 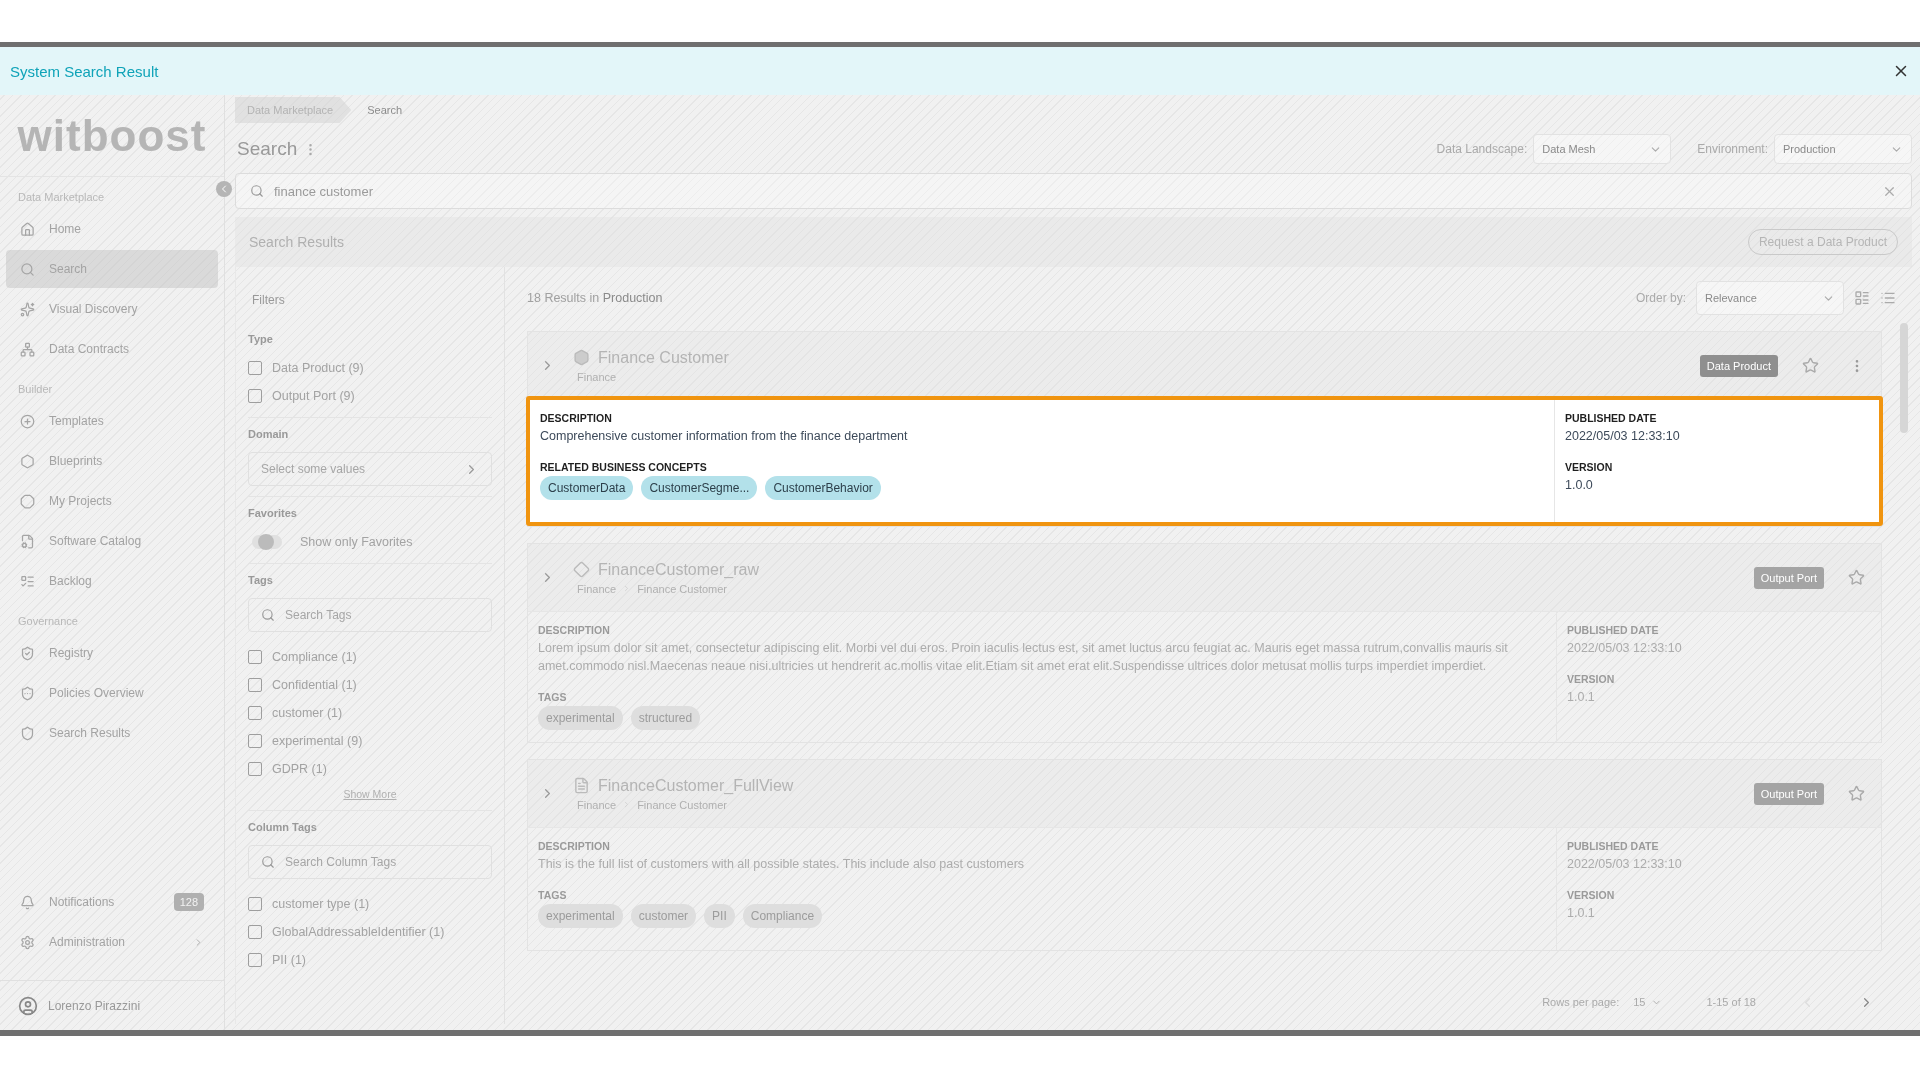 What do you see at coordinates (35, 389) in the screenshot?
I see `section-heading: Builder` at bounding box center [35, 389].